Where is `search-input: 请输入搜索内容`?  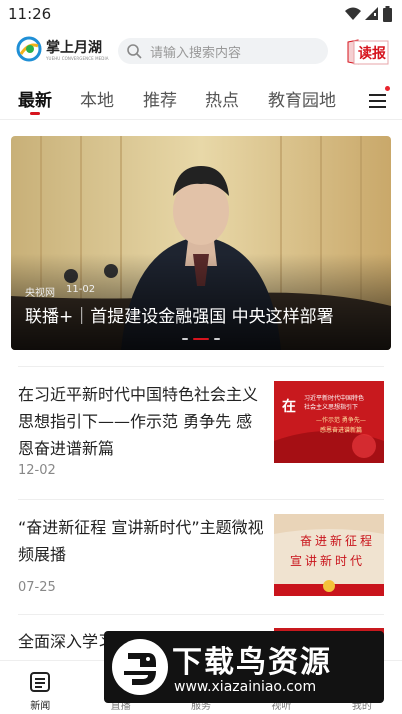
search-input: 请输入搜索内容 is located at coordinates (223, 51).